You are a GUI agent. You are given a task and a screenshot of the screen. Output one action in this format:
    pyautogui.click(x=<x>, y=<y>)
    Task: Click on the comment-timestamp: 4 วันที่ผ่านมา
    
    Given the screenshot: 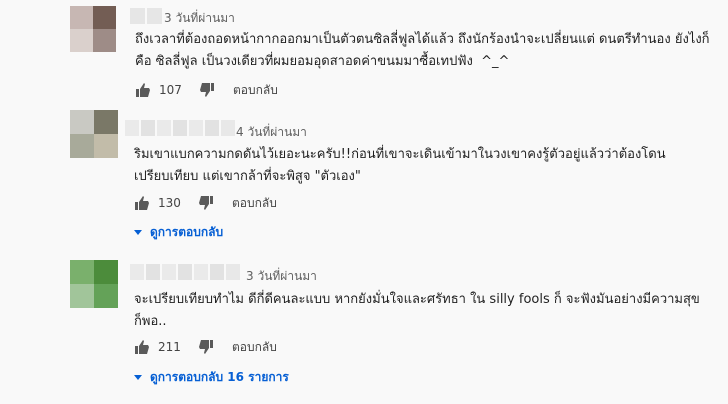 What is the action you would take?
    pyautogui.click(x=271, y=132)
    